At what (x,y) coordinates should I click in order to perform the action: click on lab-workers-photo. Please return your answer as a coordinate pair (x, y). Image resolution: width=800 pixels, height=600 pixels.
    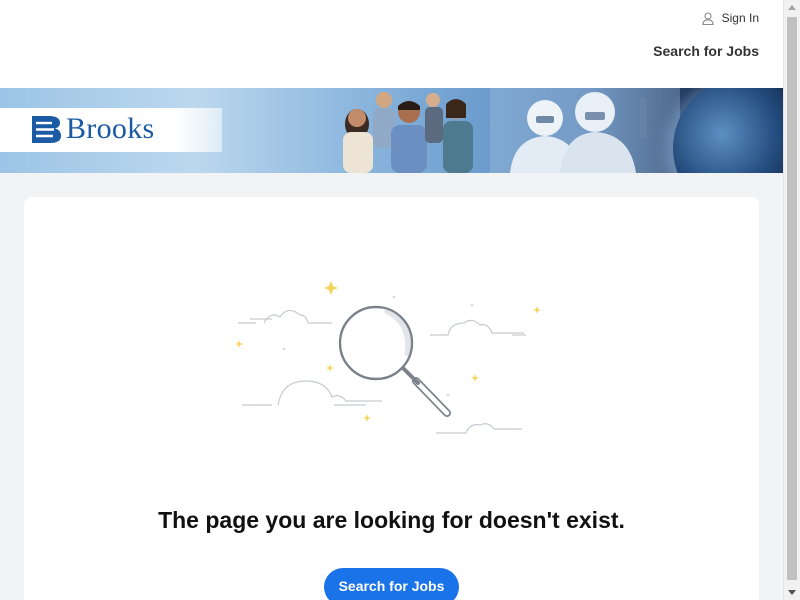
    Looking at the image, I should click on (585, 130).